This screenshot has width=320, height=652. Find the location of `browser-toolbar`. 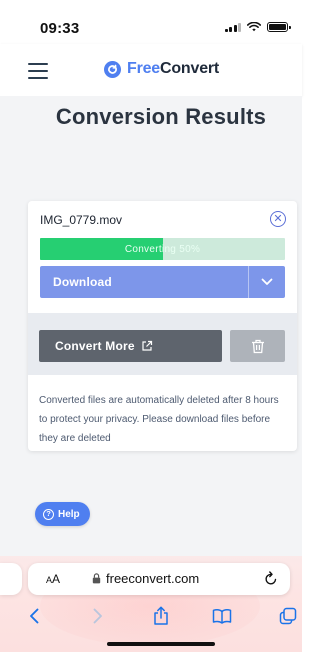

browser-toolbar is located at coordinates (151, 616).